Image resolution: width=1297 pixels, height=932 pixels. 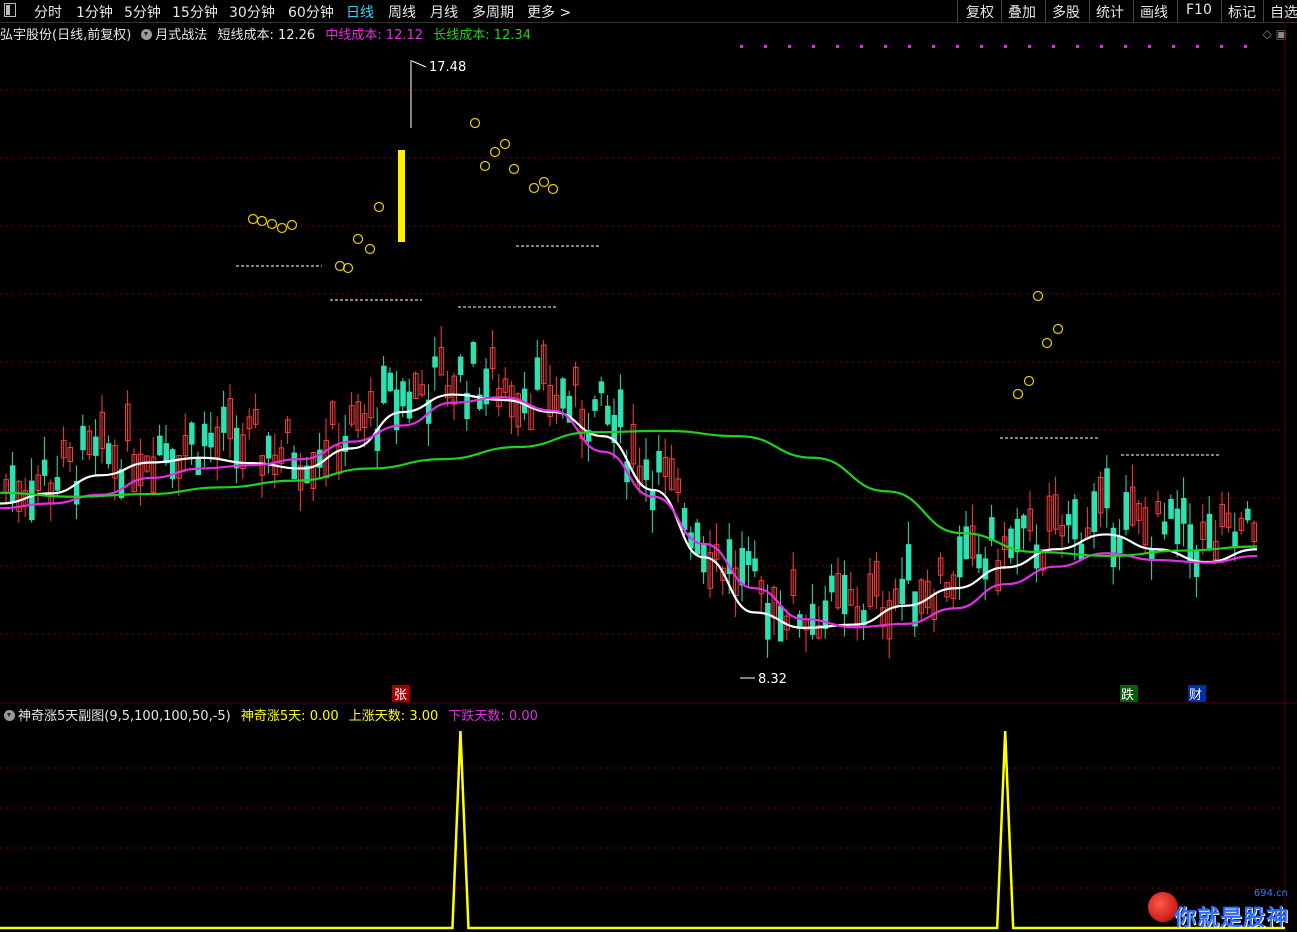 I want to click on high-arrow, so click(x=419, y=64).